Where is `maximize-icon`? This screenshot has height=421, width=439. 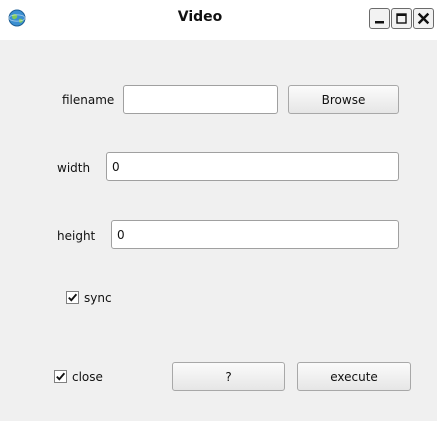
maximize-icon is located at coordinates (401, 18).